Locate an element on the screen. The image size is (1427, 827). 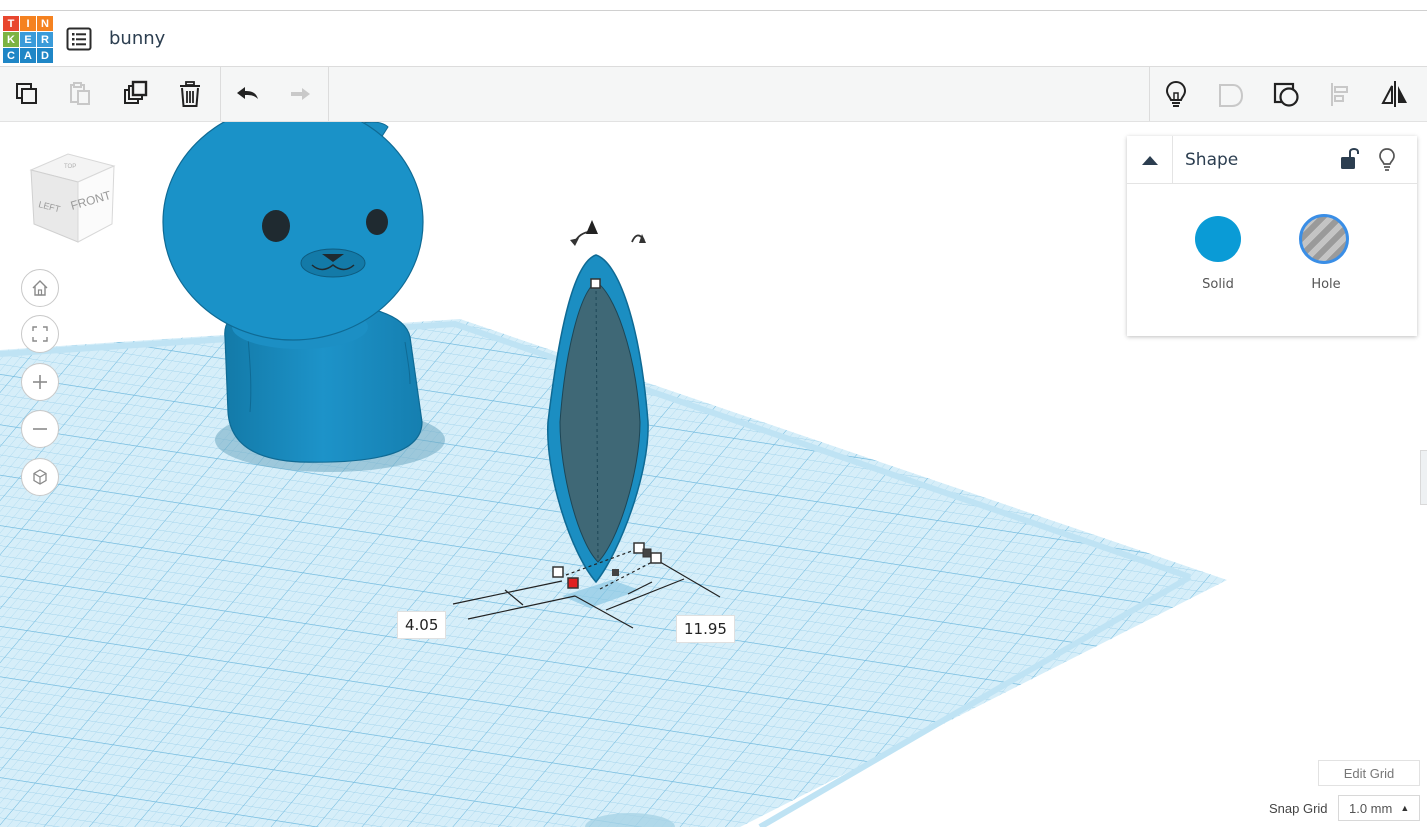
solid-label: Solid is located at coordinates (1218, 284).